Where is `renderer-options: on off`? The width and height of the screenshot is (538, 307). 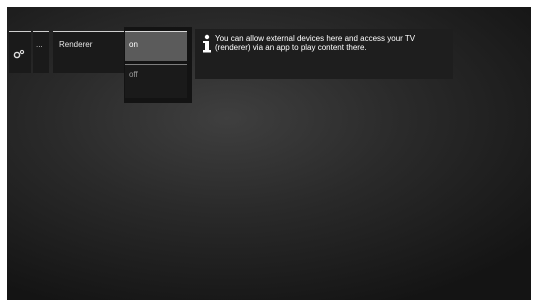
renderer-options: on off is located at coordinates (158, 65).